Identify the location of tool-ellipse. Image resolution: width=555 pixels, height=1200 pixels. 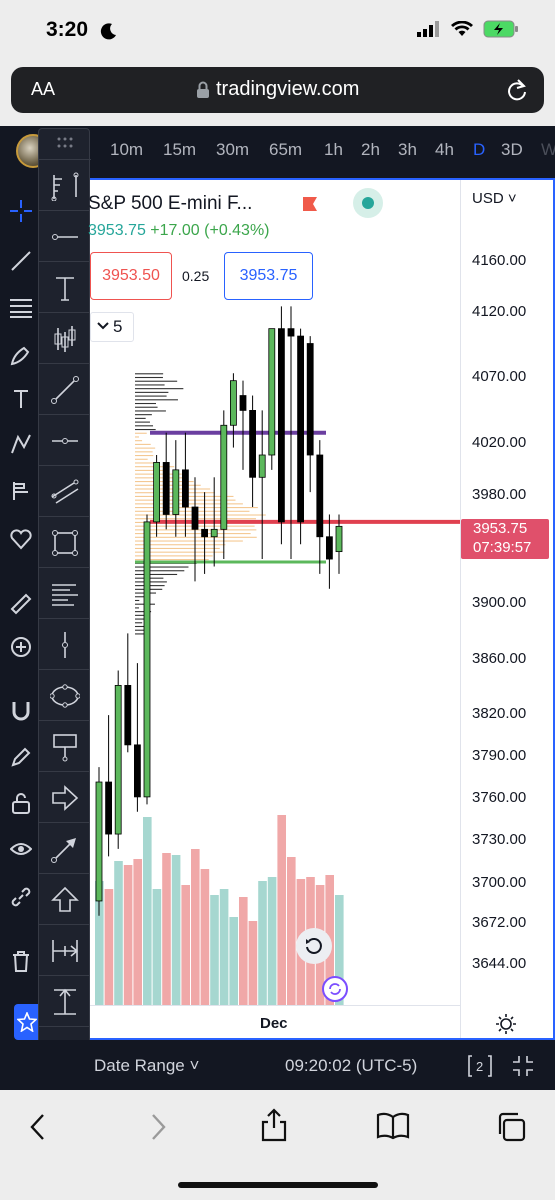
(65, 694).